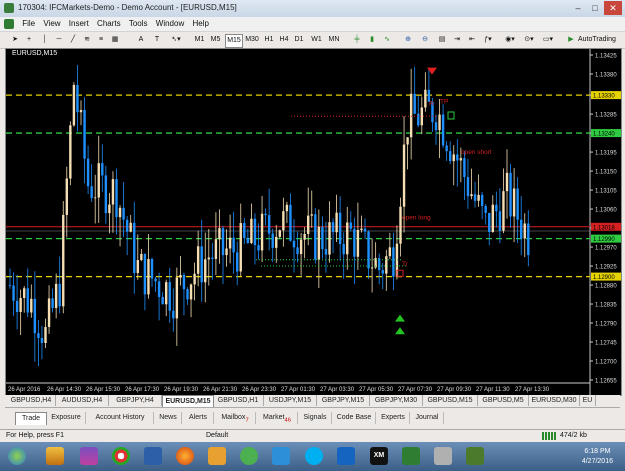  What do you see at coordinates (15, 40) in the screenshot?
I see `cursor-icon: ➤` at bounding box center [15, 40].